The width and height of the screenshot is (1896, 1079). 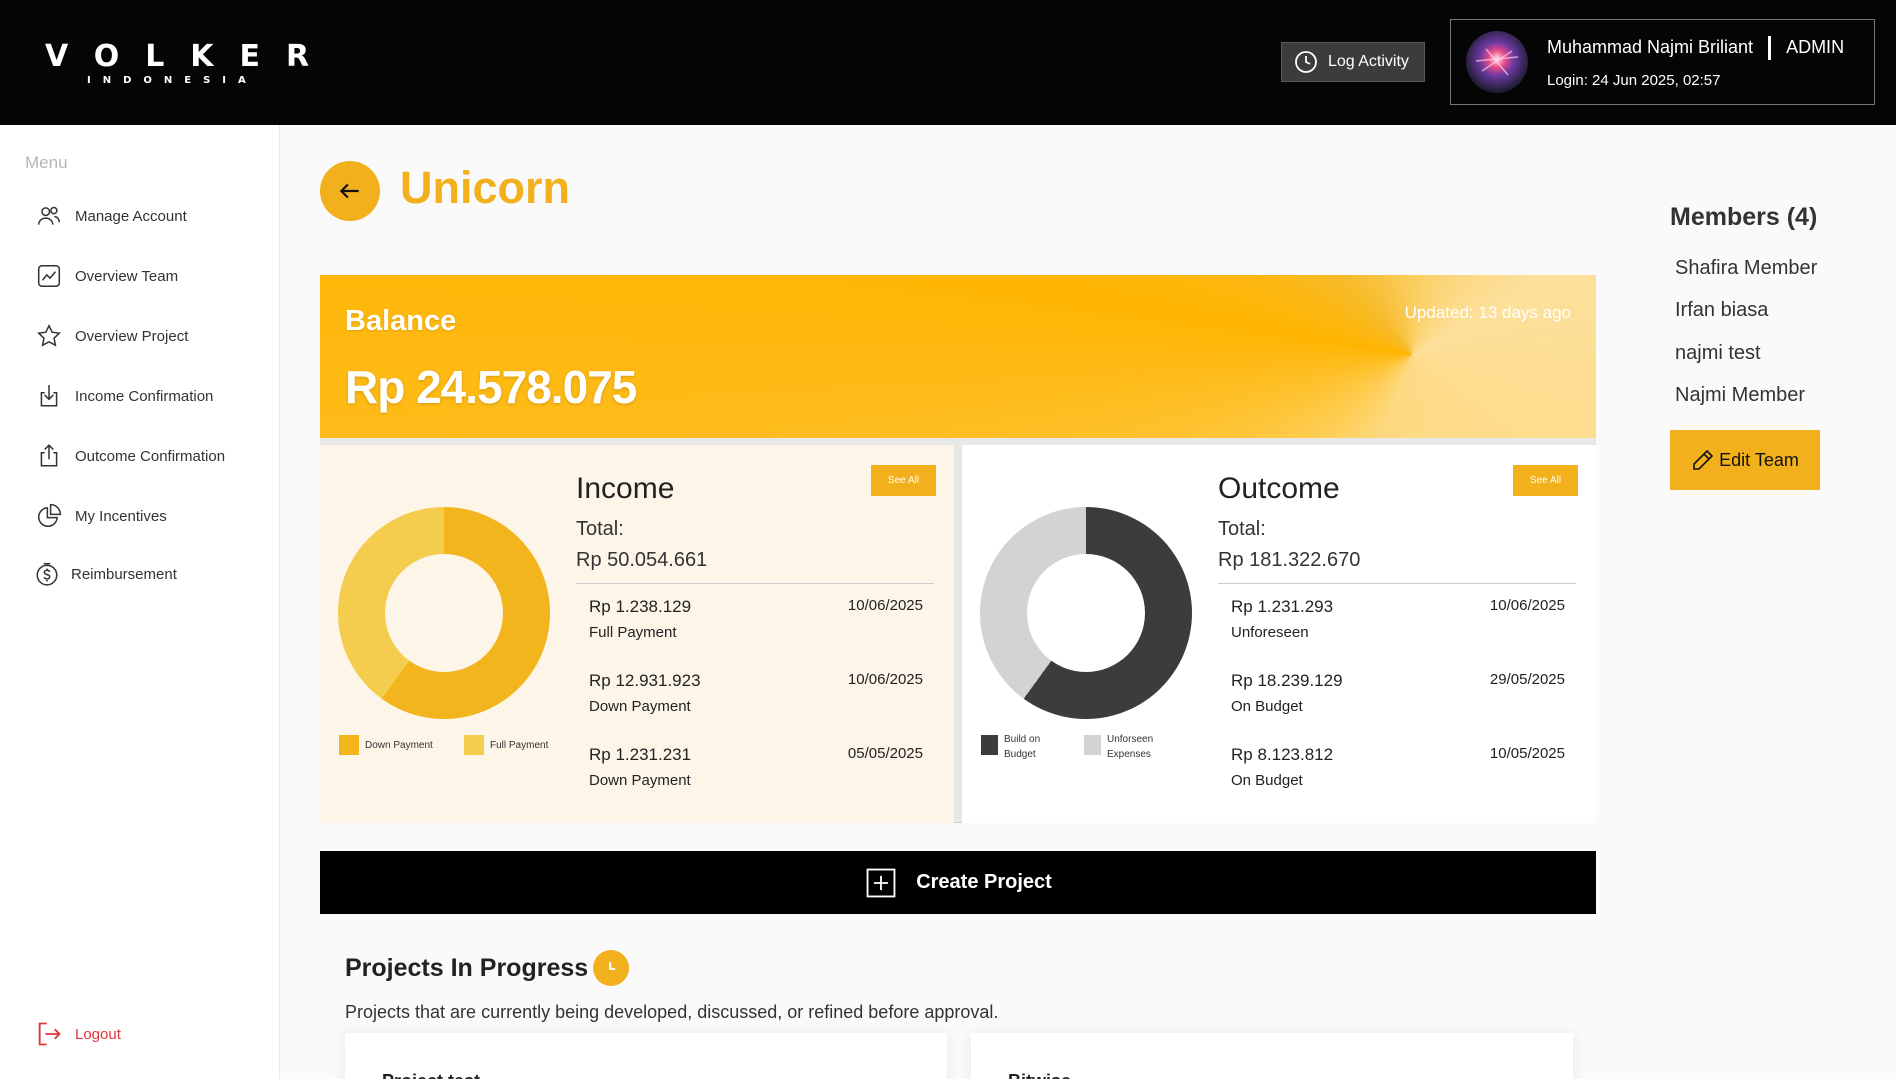 I want to click on legend-label: Full Payment, so click(x=519, y=745).